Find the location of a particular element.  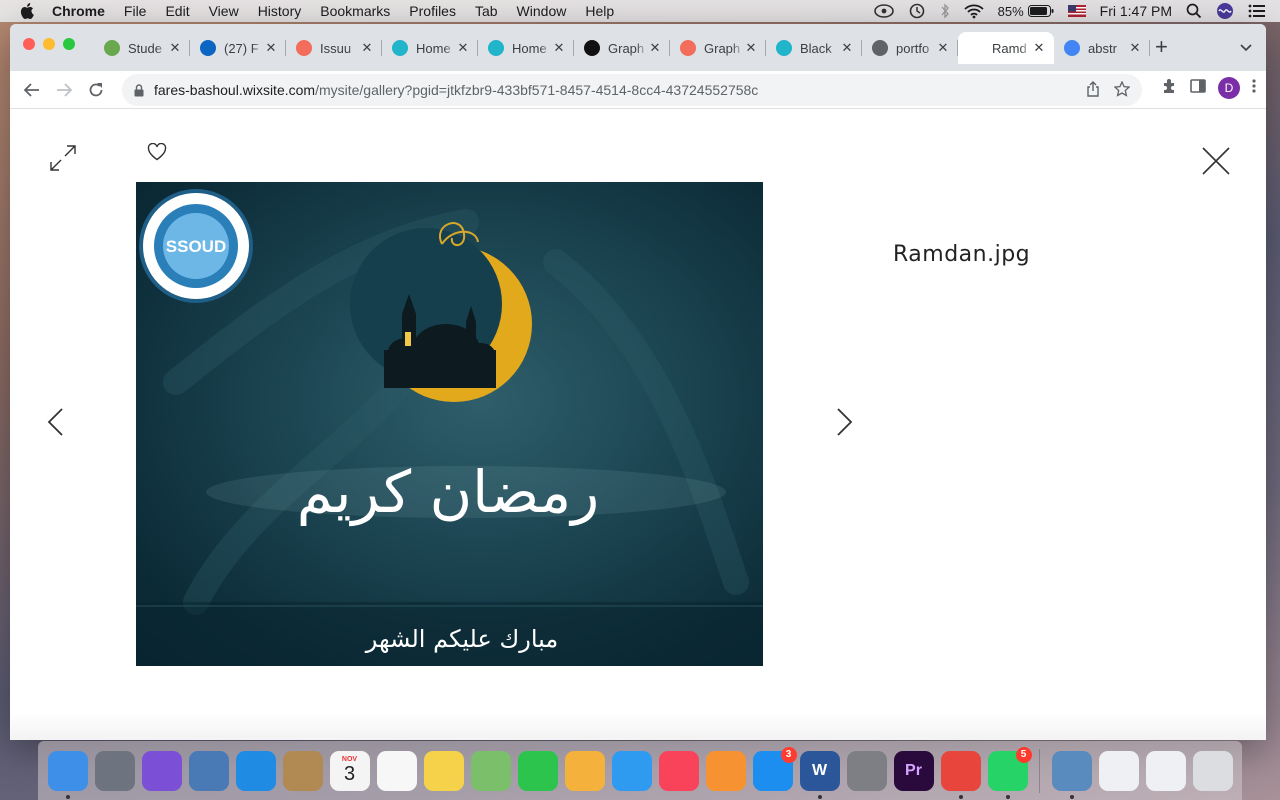

reload-button is located at coordinates (96, 90).